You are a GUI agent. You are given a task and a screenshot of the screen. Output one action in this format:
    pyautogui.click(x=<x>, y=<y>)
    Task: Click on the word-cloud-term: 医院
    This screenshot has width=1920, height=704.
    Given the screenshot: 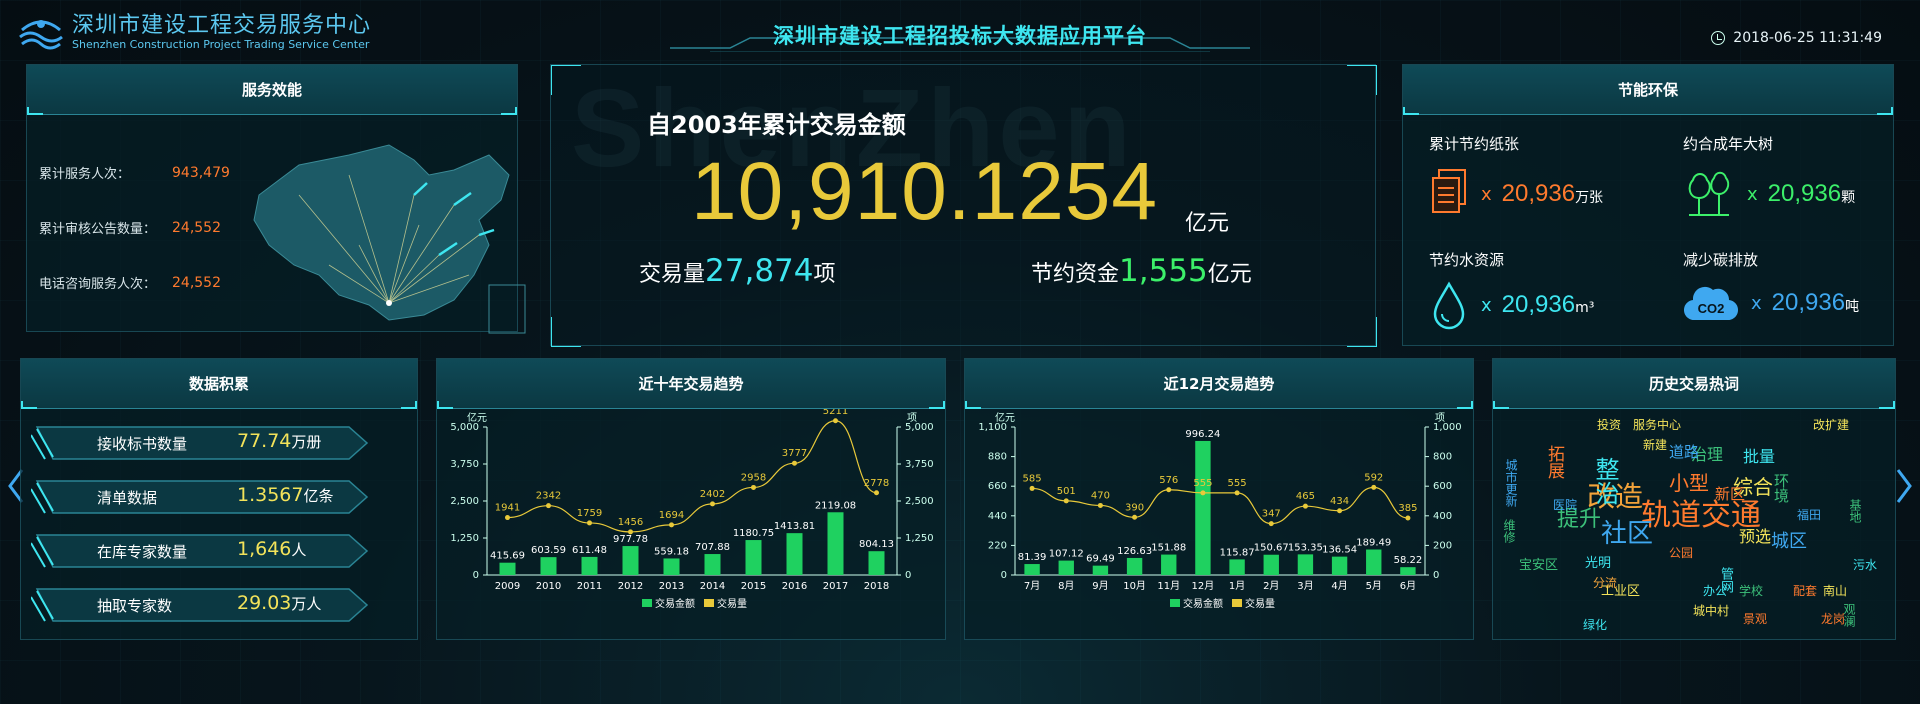 What is the action you would take?
    pyautogui.click(x=1565, y=505)
    